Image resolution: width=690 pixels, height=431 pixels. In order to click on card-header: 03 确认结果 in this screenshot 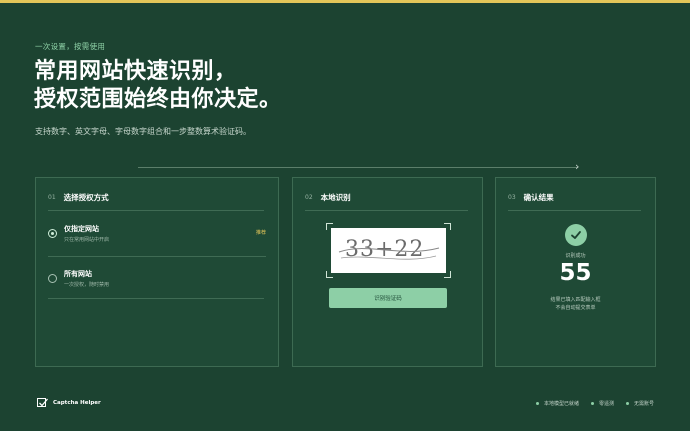, I will do `click(531, 197)`.